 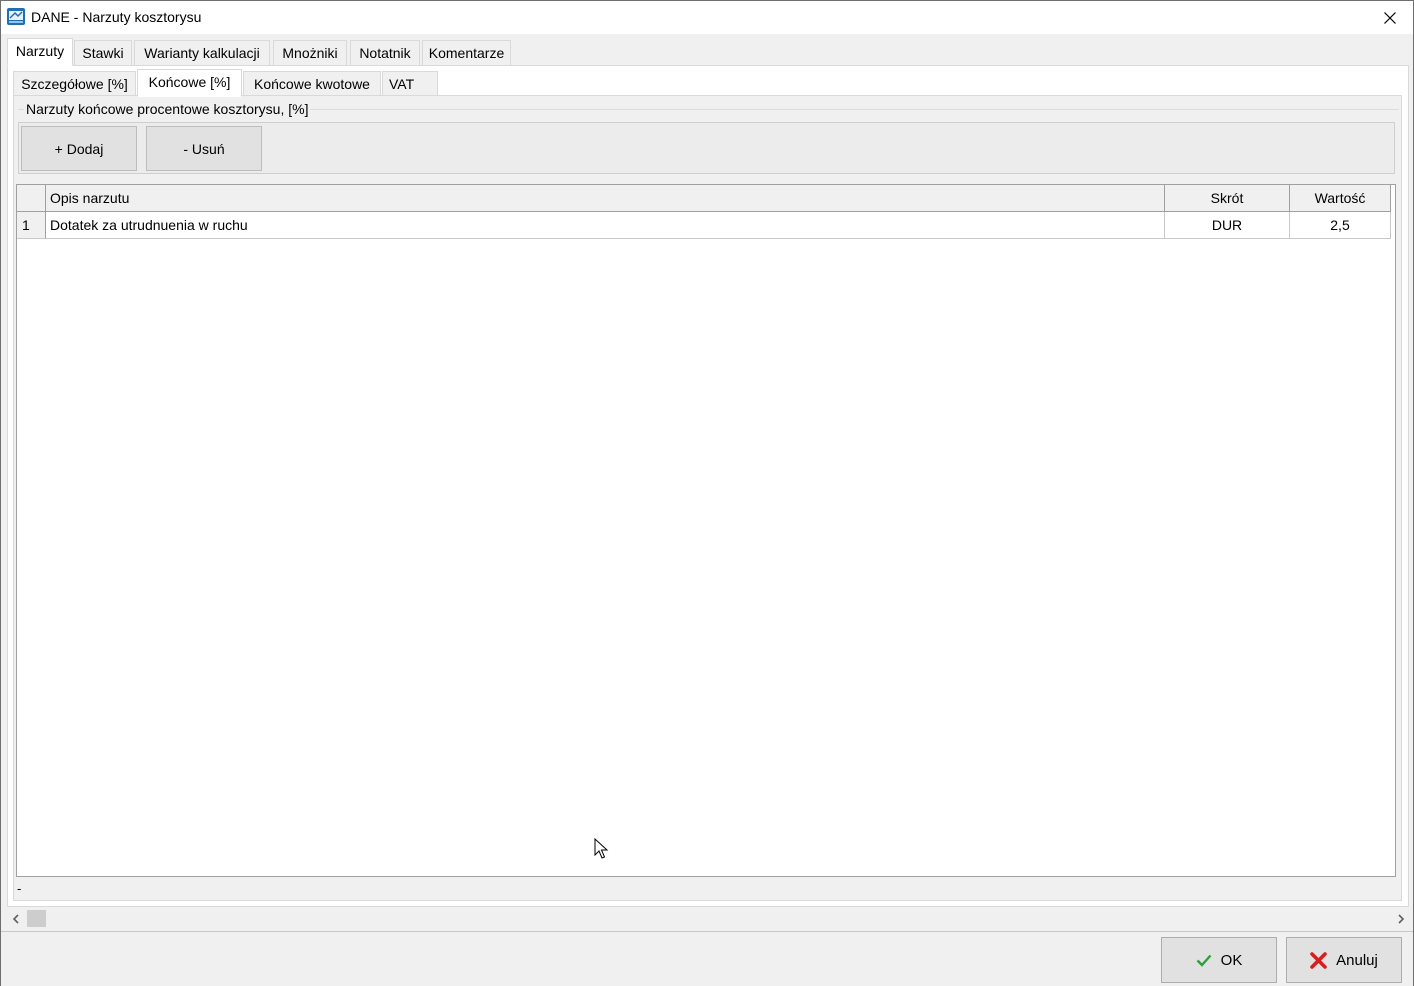 I want to click on tab-narzuty: Narzuty, so click(x=40, y=52).